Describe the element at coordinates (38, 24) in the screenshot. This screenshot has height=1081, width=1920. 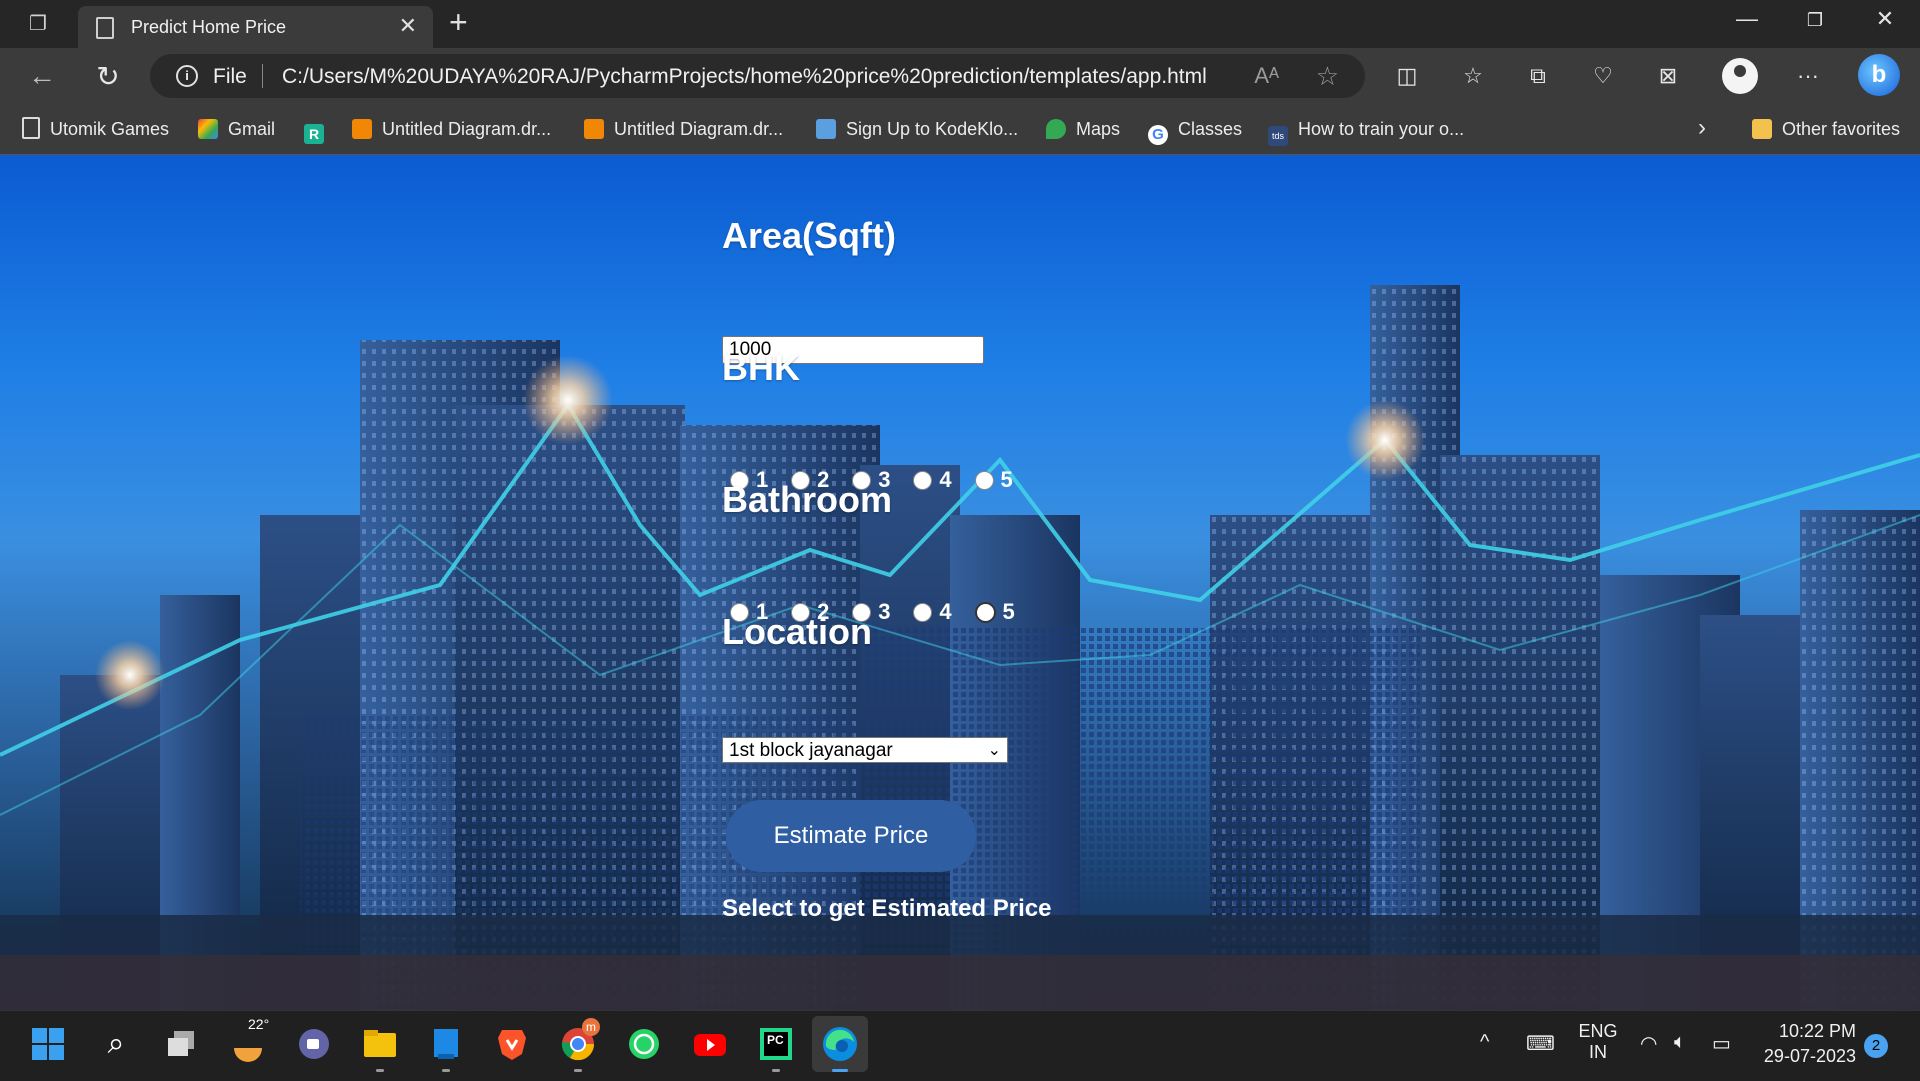
I see `tab-actions-icon: ❐` at that location.